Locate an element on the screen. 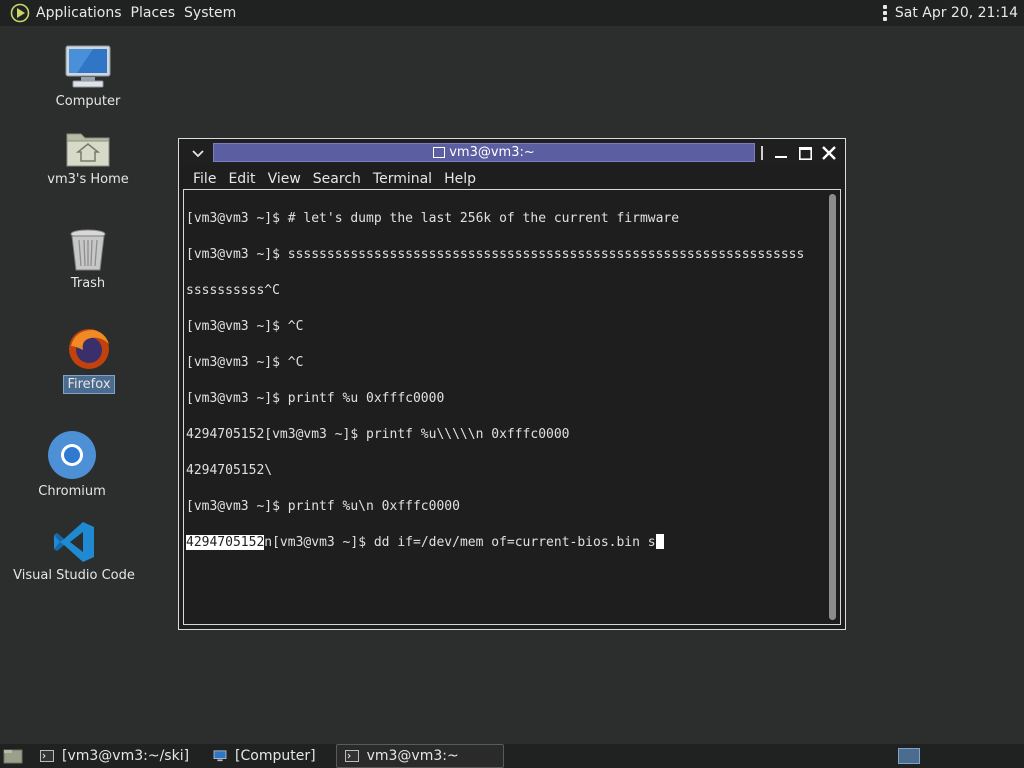 The width and height of the screenshot is (1024, 768). window-title: vm3@vm3:~ is located at coordinates (492, 152).